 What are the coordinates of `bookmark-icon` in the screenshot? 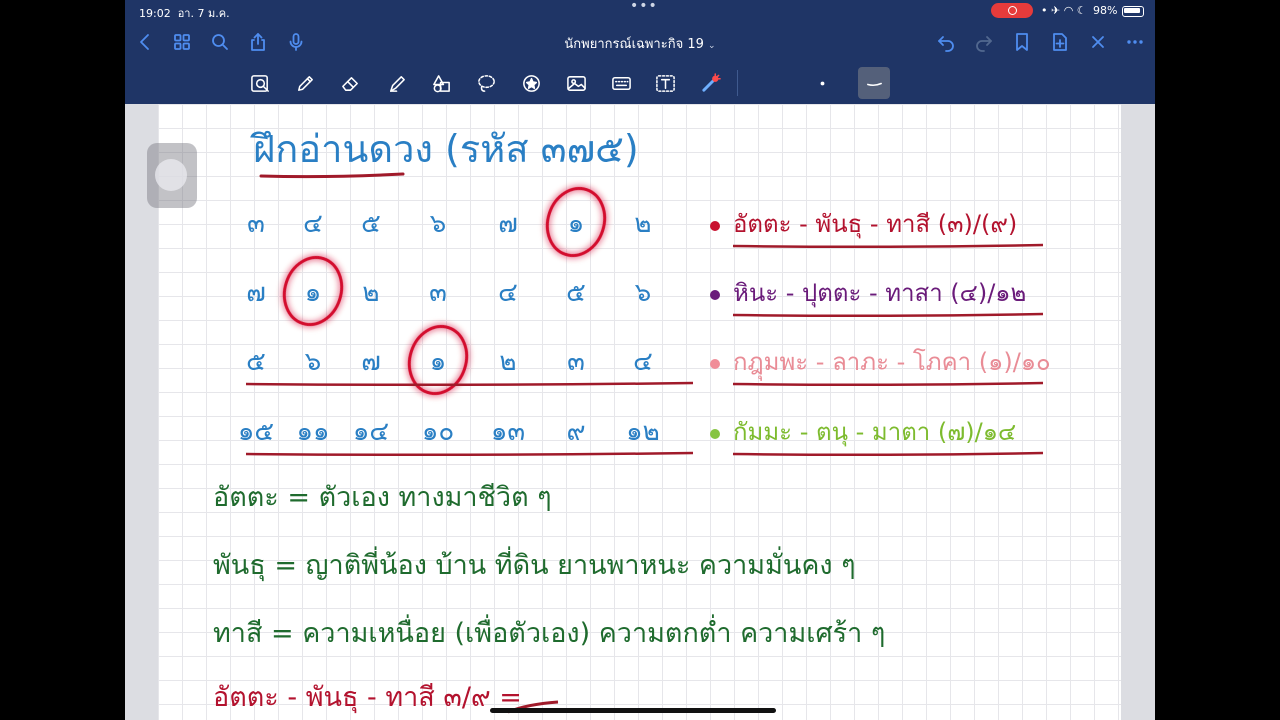 It's located at (1022, 42).